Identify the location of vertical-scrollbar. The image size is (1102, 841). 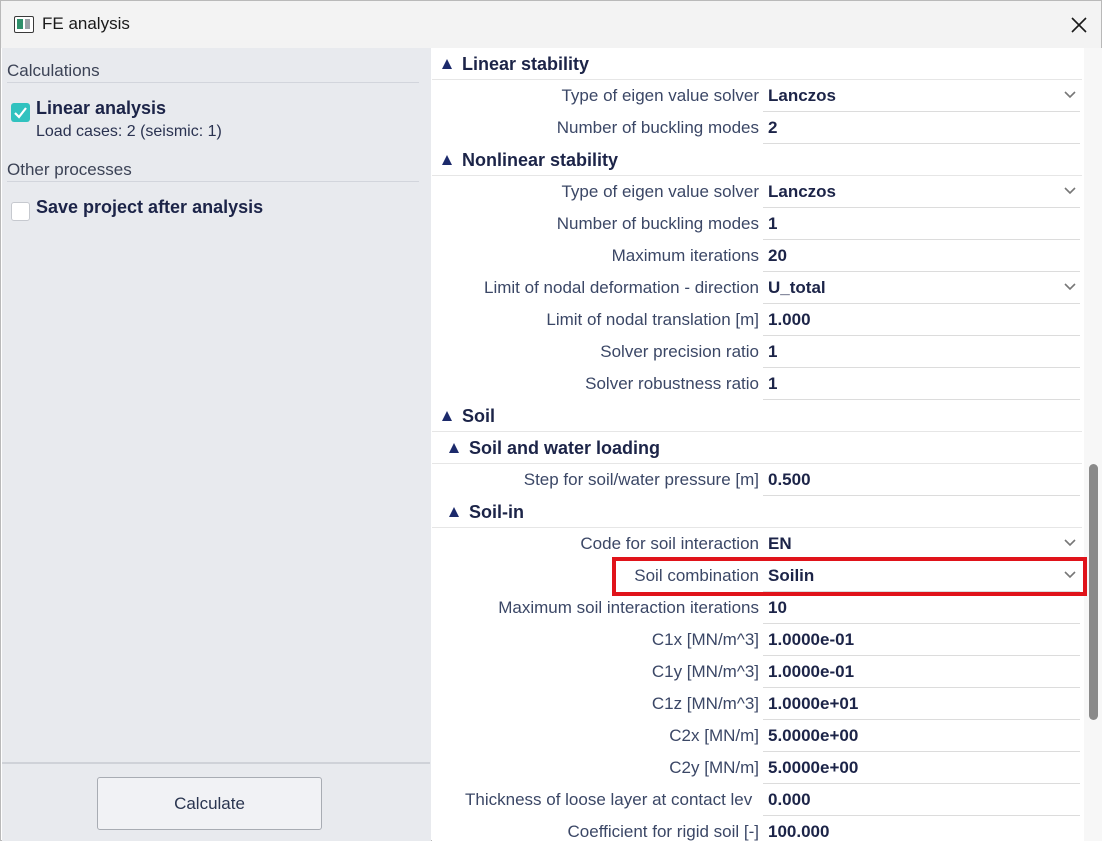
(1093, 444).